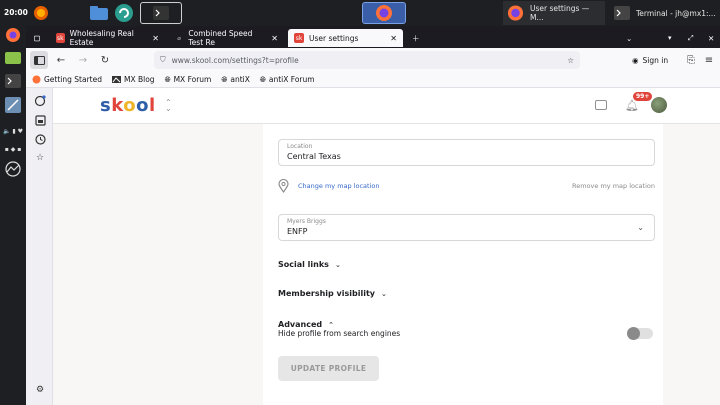  I want to click on tray-icons: ▪ ◆ ▪, so click(13, 149).